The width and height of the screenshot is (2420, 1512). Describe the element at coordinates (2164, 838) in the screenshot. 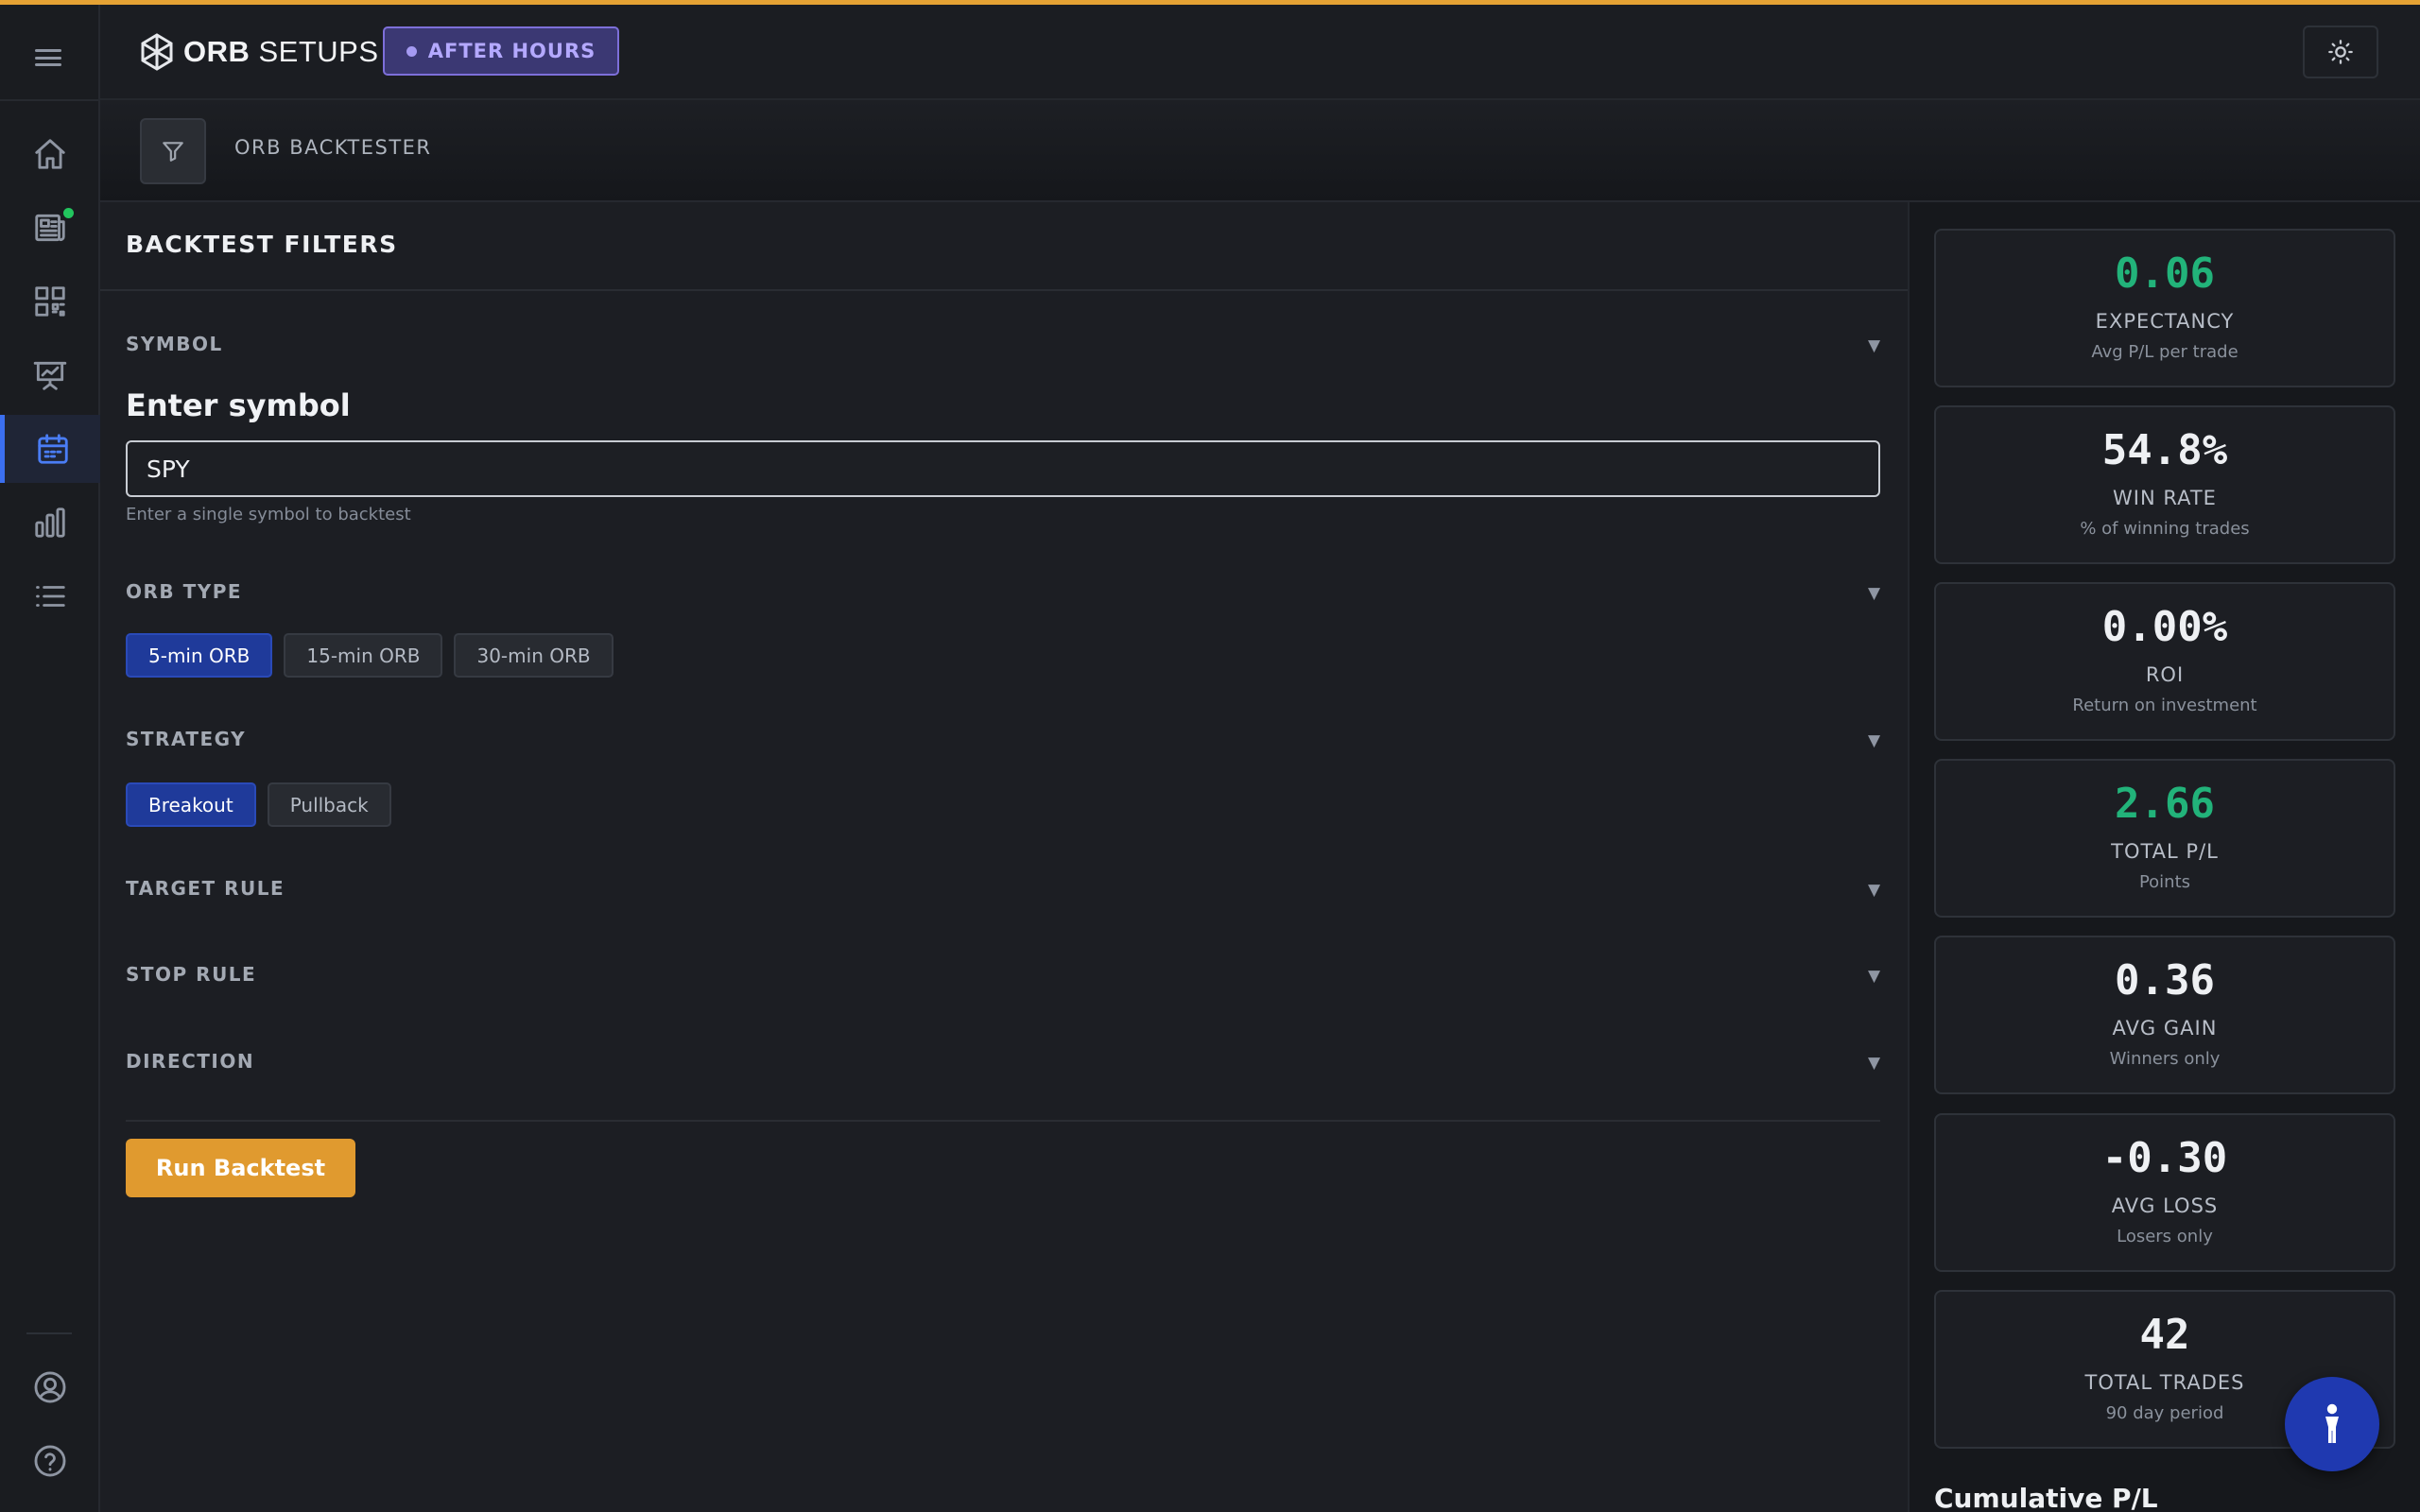

I see `stat-card-total-pl: 2.66 TOTAL P/L Points` at that location.